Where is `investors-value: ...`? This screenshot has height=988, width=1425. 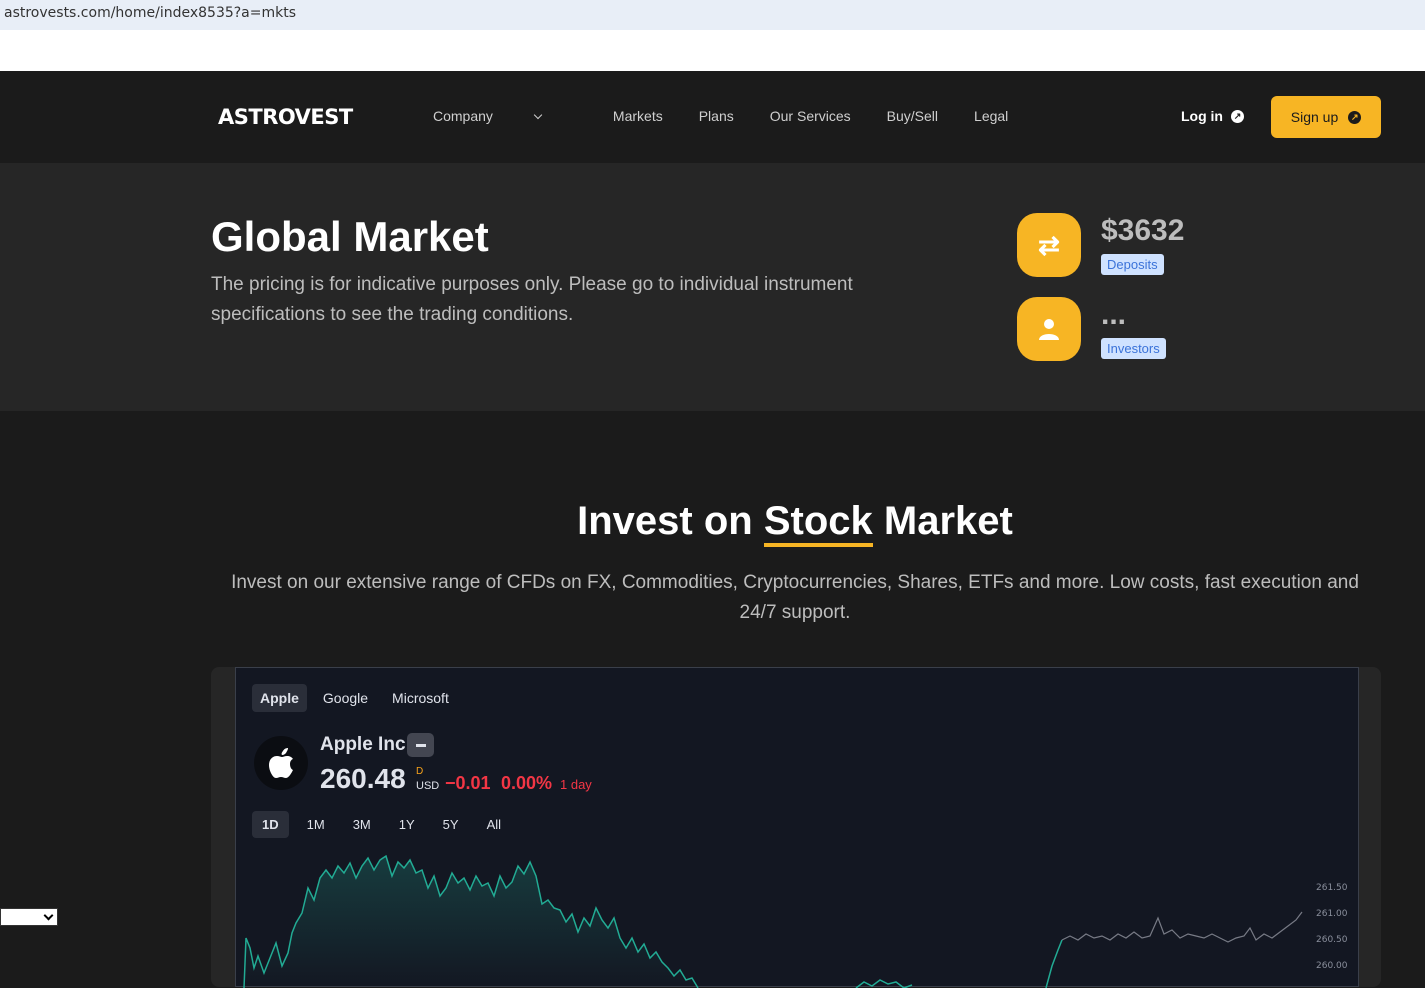 investors-value: ... is located at coordinates (1114, 314).